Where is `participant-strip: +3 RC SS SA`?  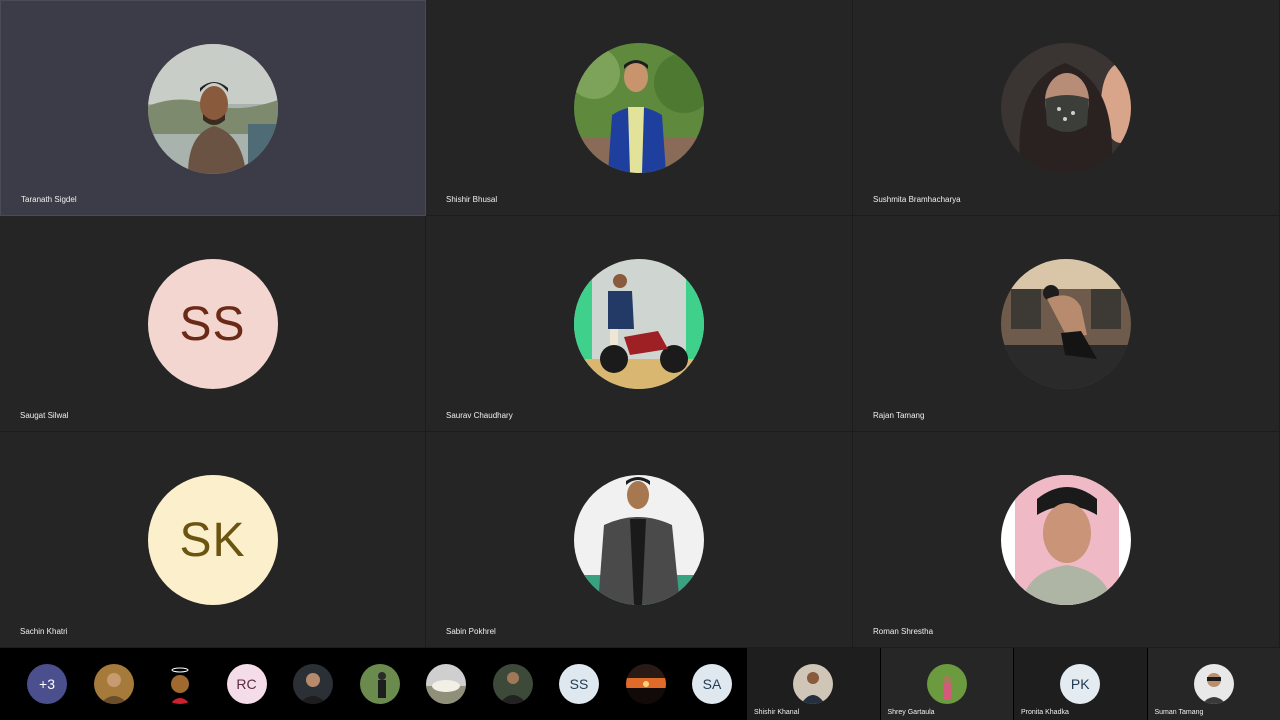
participant-strip: +3 RC SS SA is located at coordinates (373, 684).